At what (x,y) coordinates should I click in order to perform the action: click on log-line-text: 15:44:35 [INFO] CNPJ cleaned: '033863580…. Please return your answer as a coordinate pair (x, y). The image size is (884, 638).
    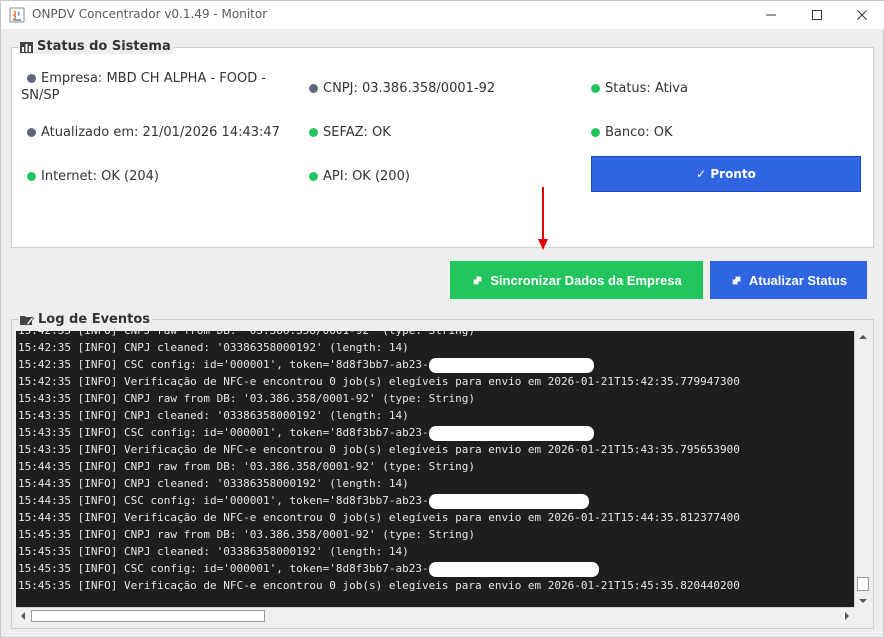
    Looking at the image, I should click on (213, 483).